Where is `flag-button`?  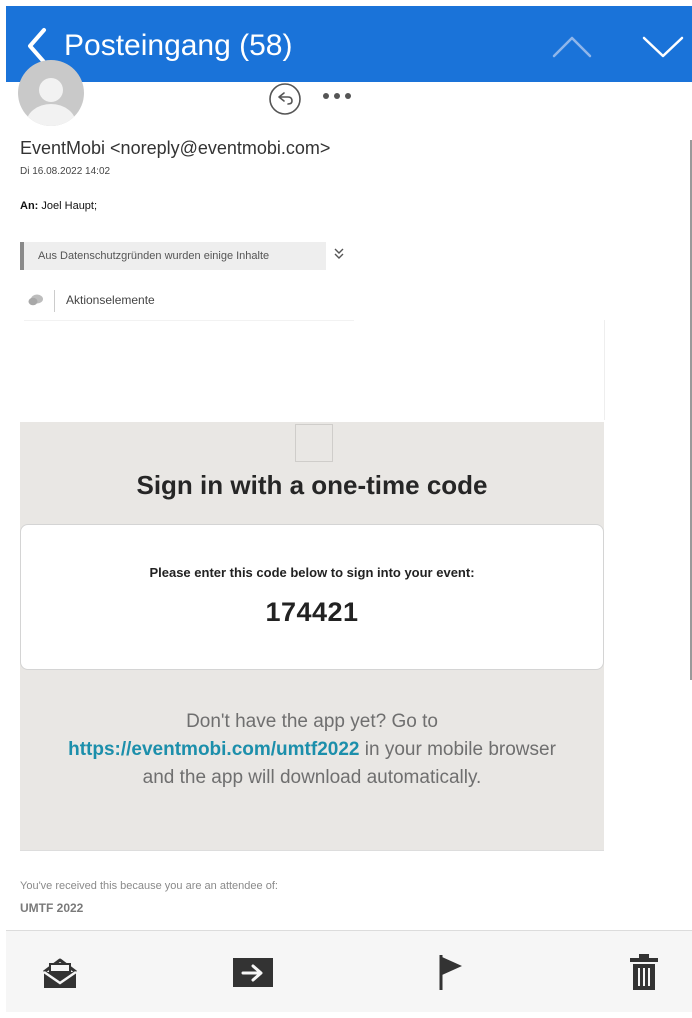
flag-button is located at coordinates (451, 972).